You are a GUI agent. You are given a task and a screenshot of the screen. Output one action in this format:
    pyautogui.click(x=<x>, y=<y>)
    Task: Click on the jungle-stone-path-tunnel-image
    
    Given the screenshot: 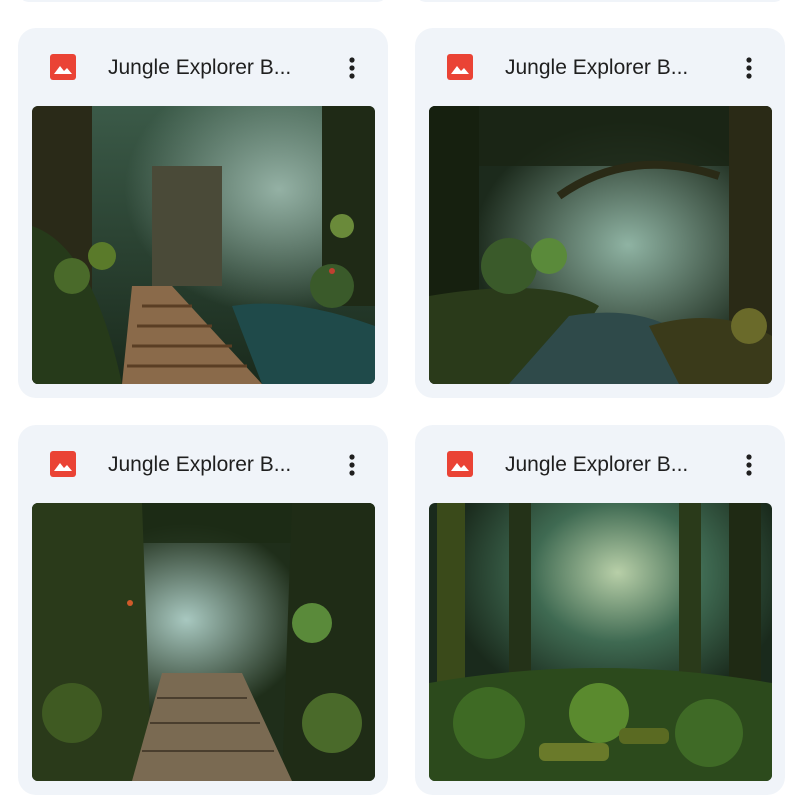 What is the action you would take?
    pyautogui.click(x=203, y=642)
    